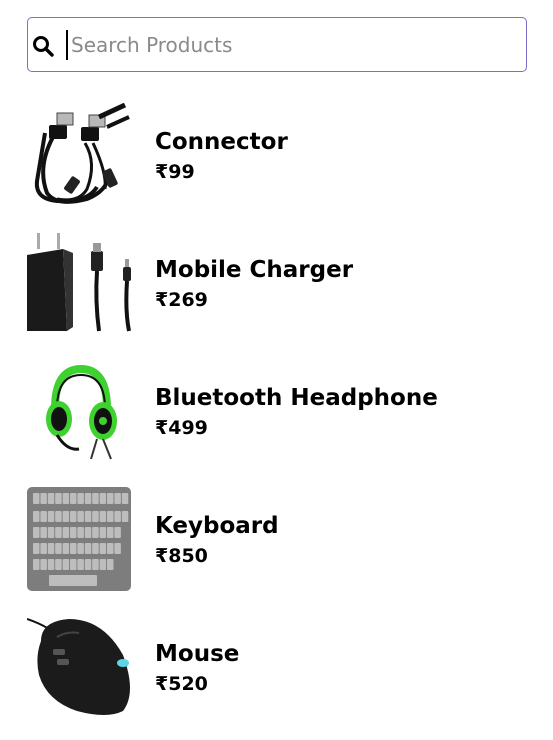  Describe the element at coordinates (181, 684) in the screenshot. I see `product-price: ₹520` at that location.